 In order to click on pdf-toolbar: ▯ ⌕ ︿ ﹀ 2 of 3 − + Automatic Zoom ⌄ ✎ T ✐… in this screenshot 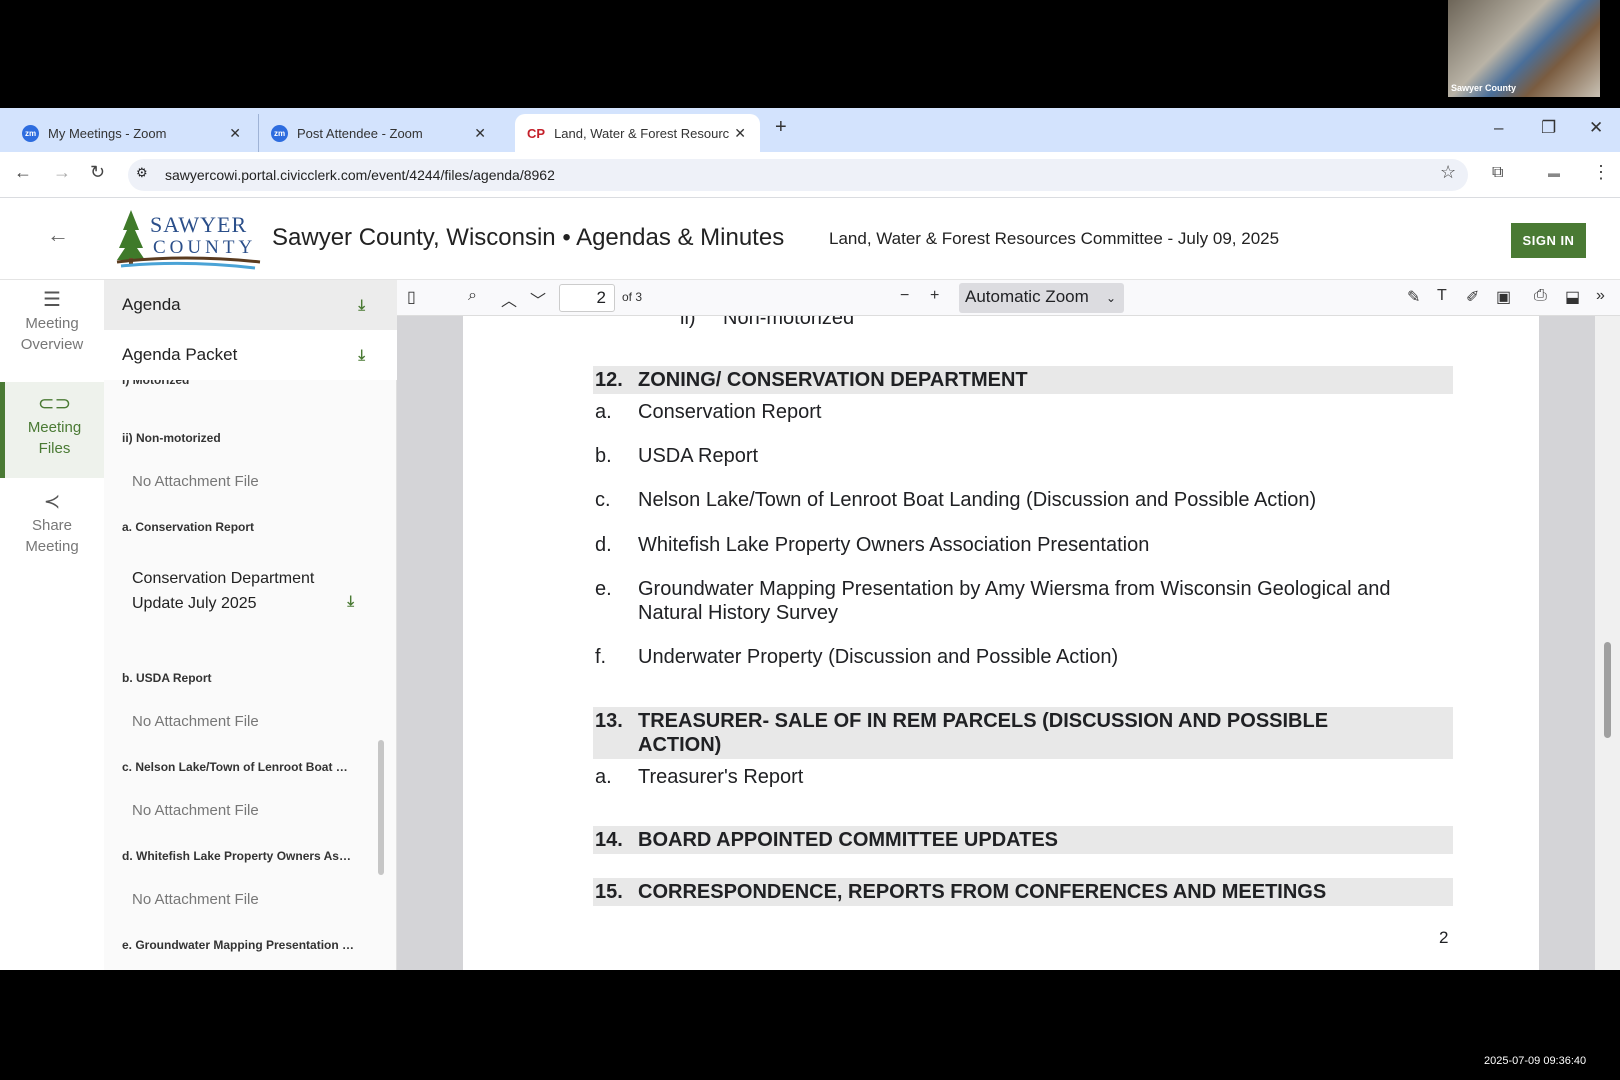, I will do `click(1008, 298)`.